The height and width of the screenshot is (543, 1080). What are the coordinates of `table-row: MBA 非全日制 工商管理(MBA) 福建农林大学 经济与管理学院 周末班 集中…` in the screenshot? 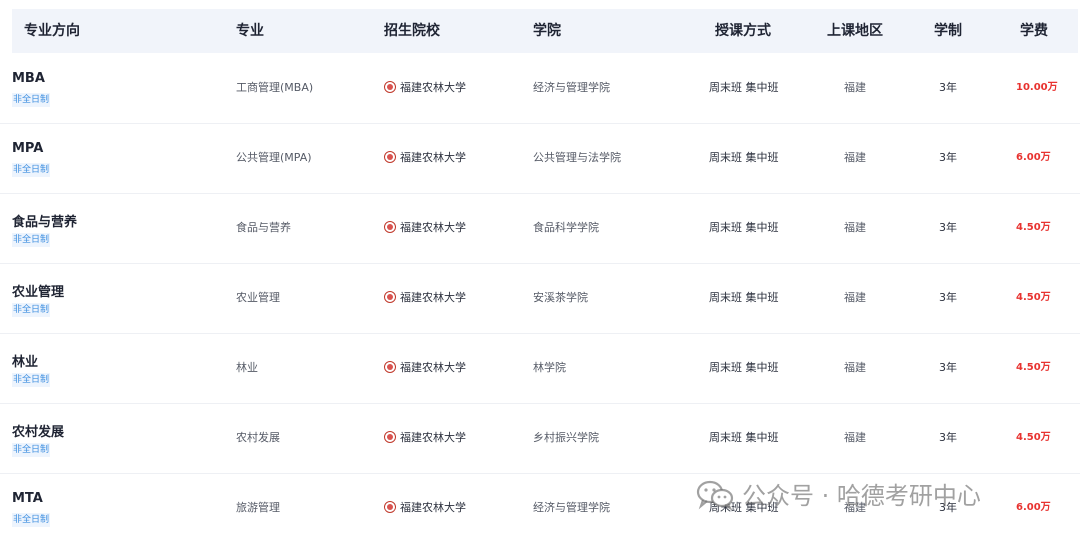 It's located at (540, 88).